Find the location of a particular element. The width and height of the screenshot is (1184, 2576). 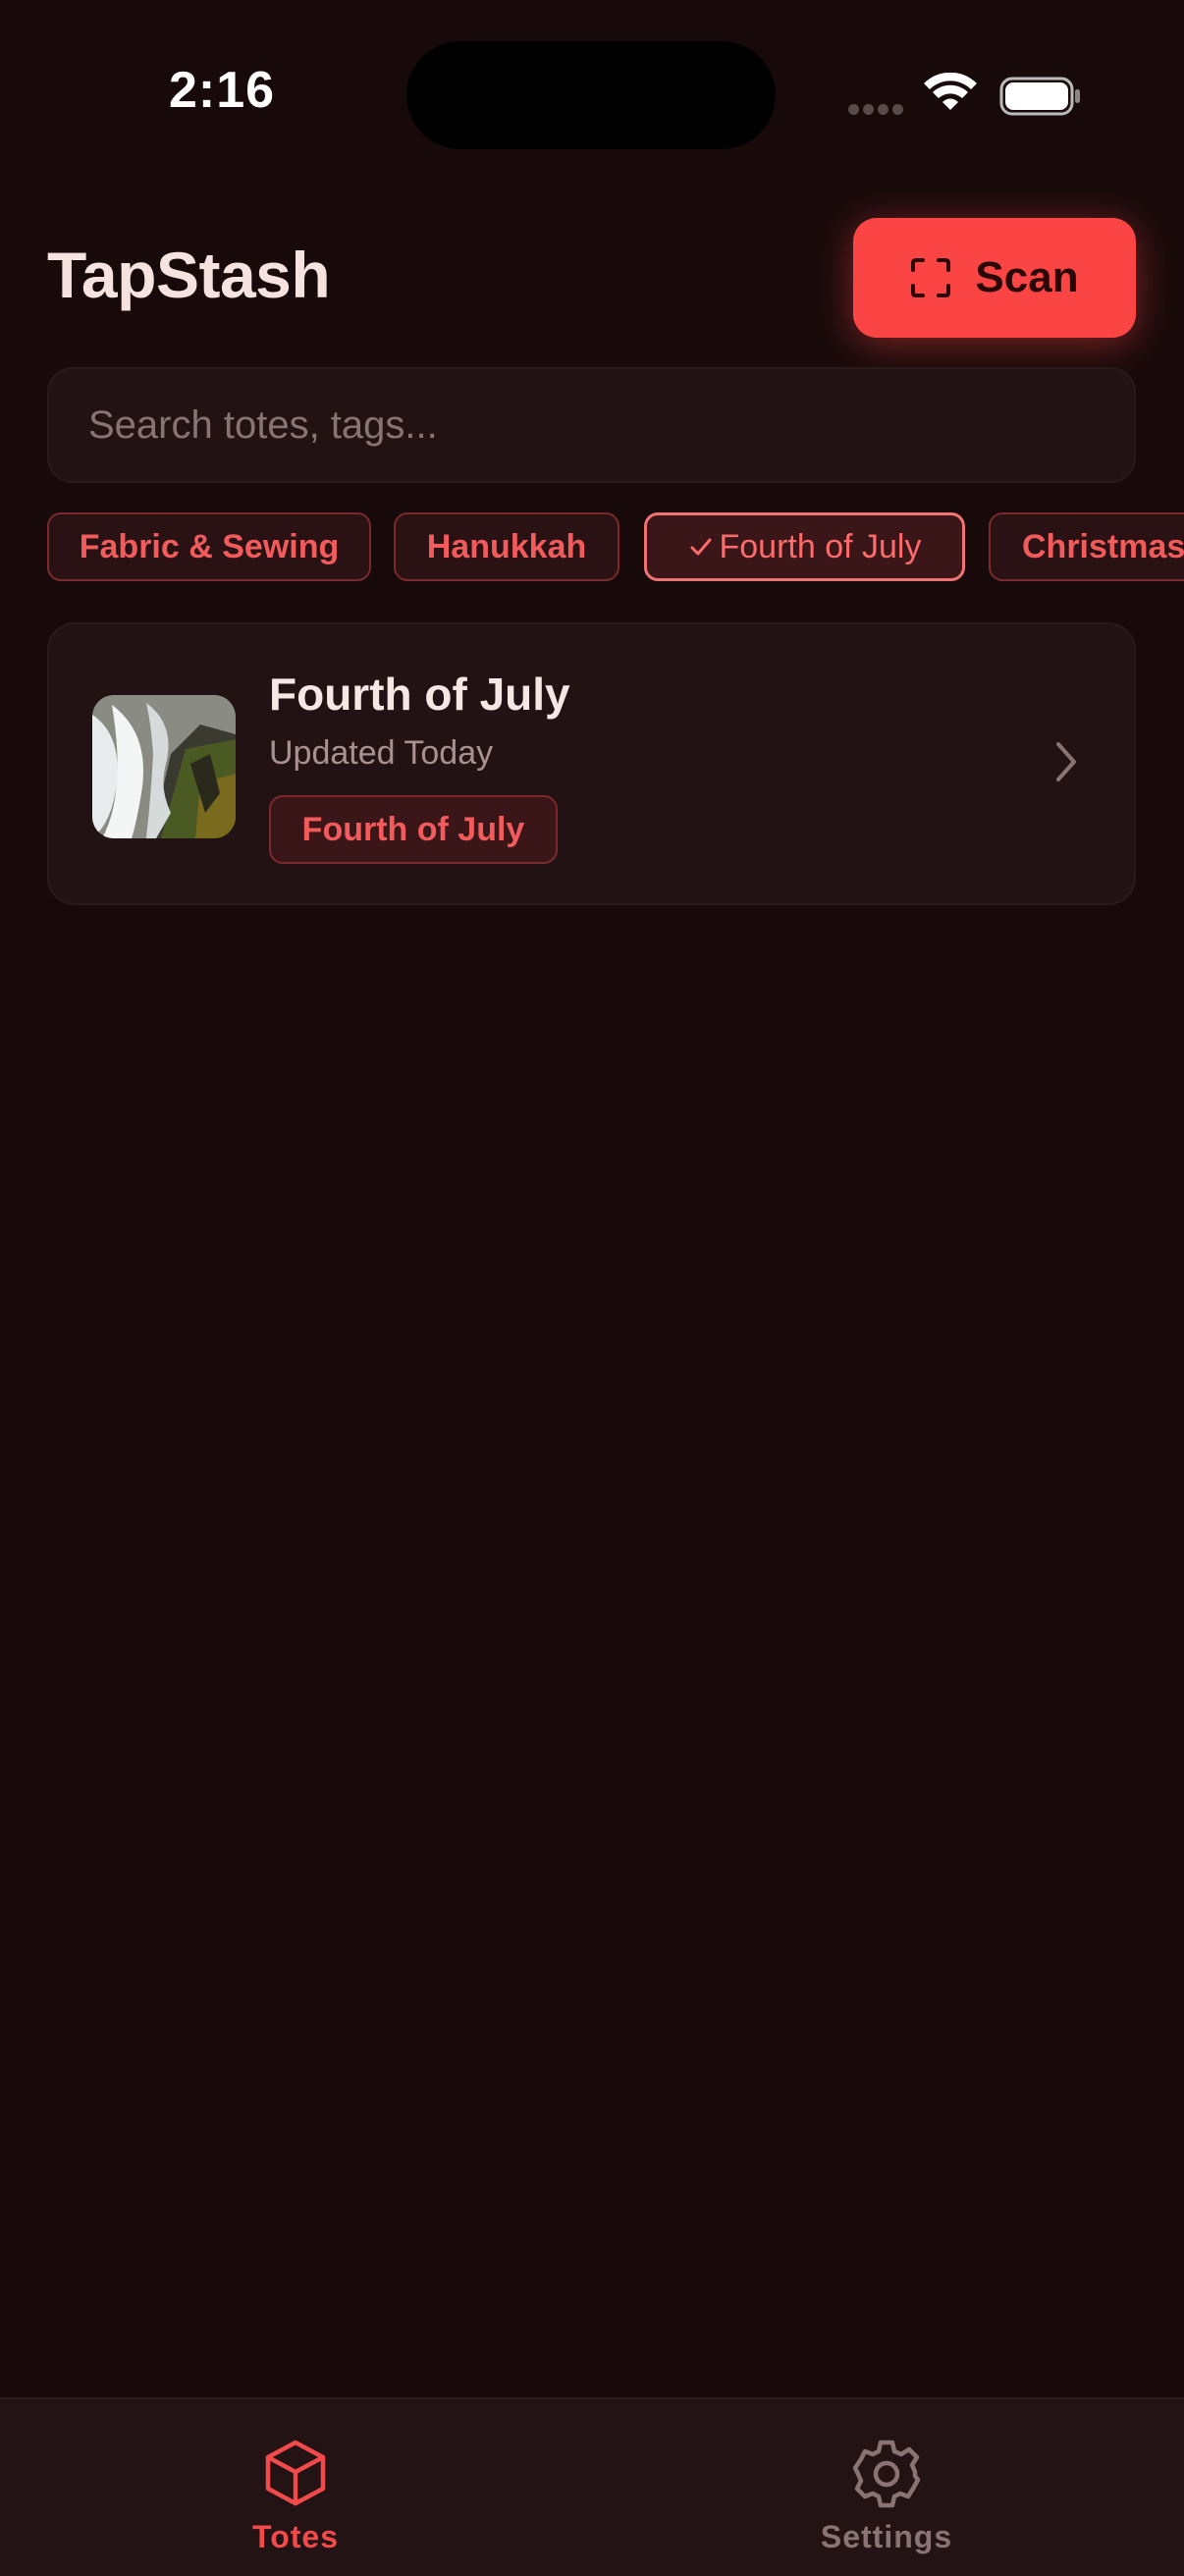

filter-chip-label: Christmas is located at coordinates (1103, 546).